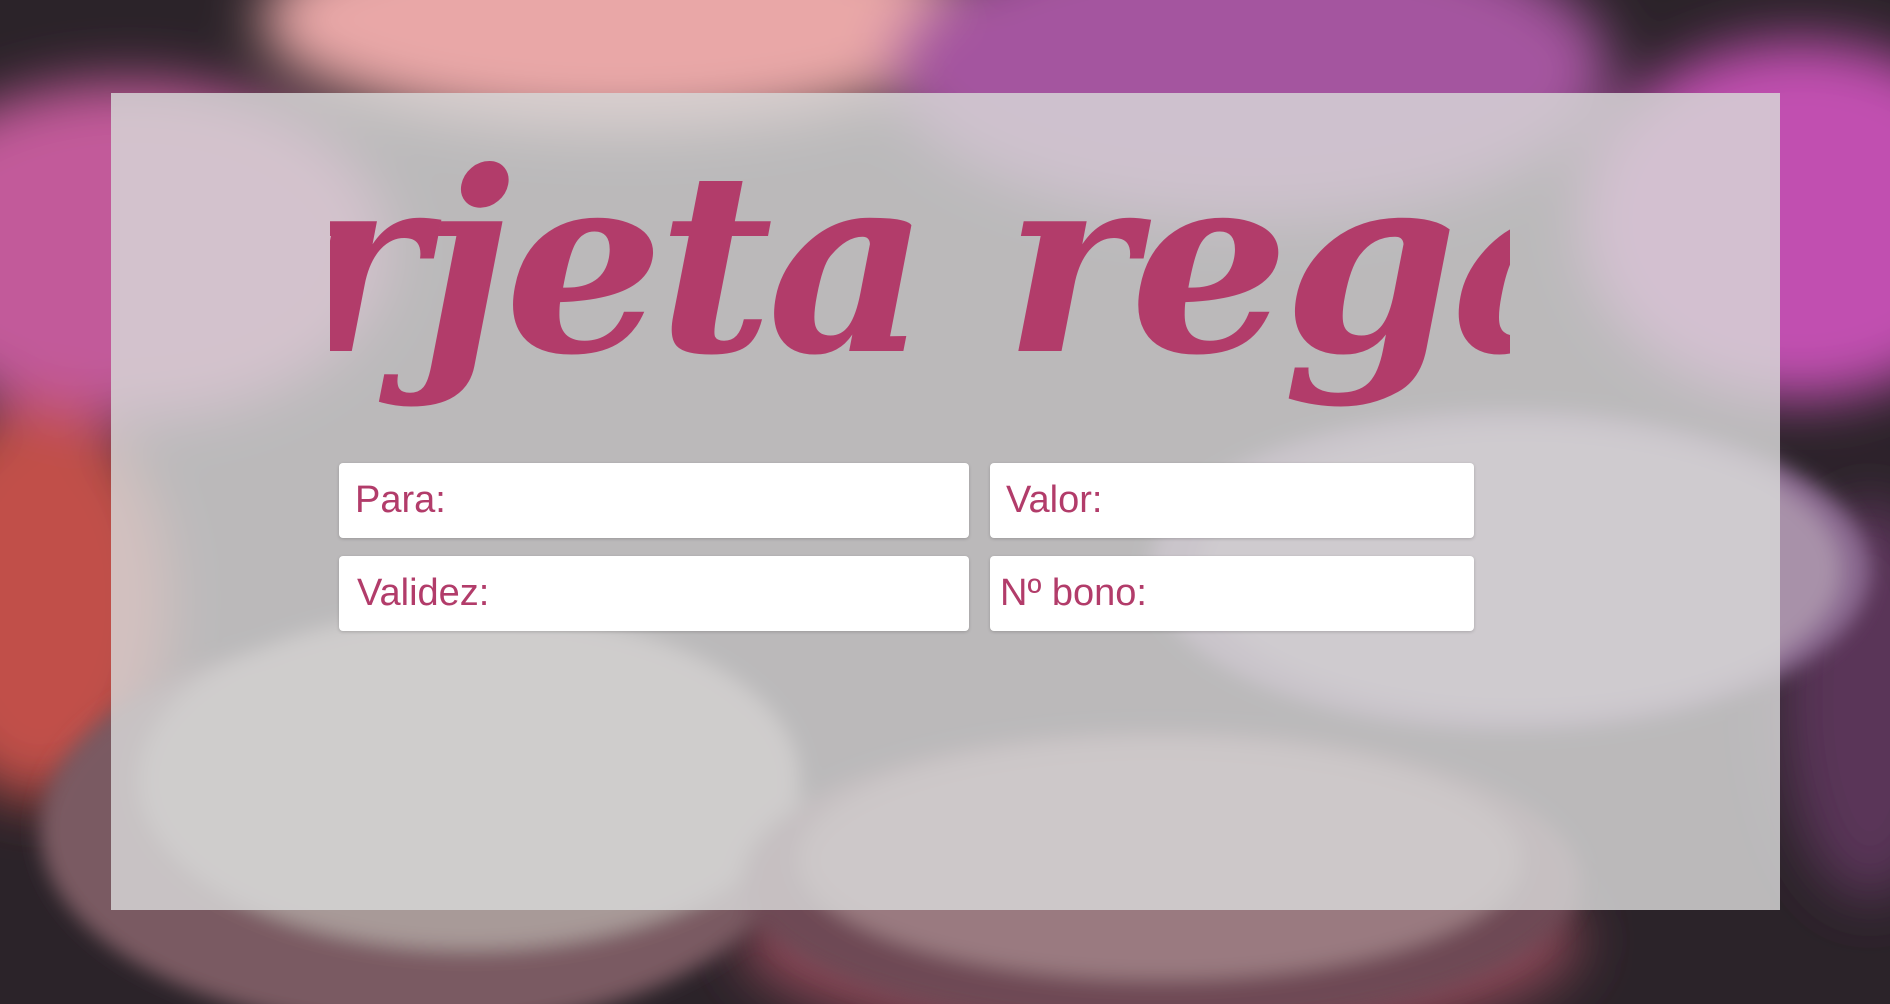 The height and width of the screenshot is (1004, 1890). Describe the element at coordinates (654, 593) in the screenshot. I see `validez-field: Validez:` at that location.